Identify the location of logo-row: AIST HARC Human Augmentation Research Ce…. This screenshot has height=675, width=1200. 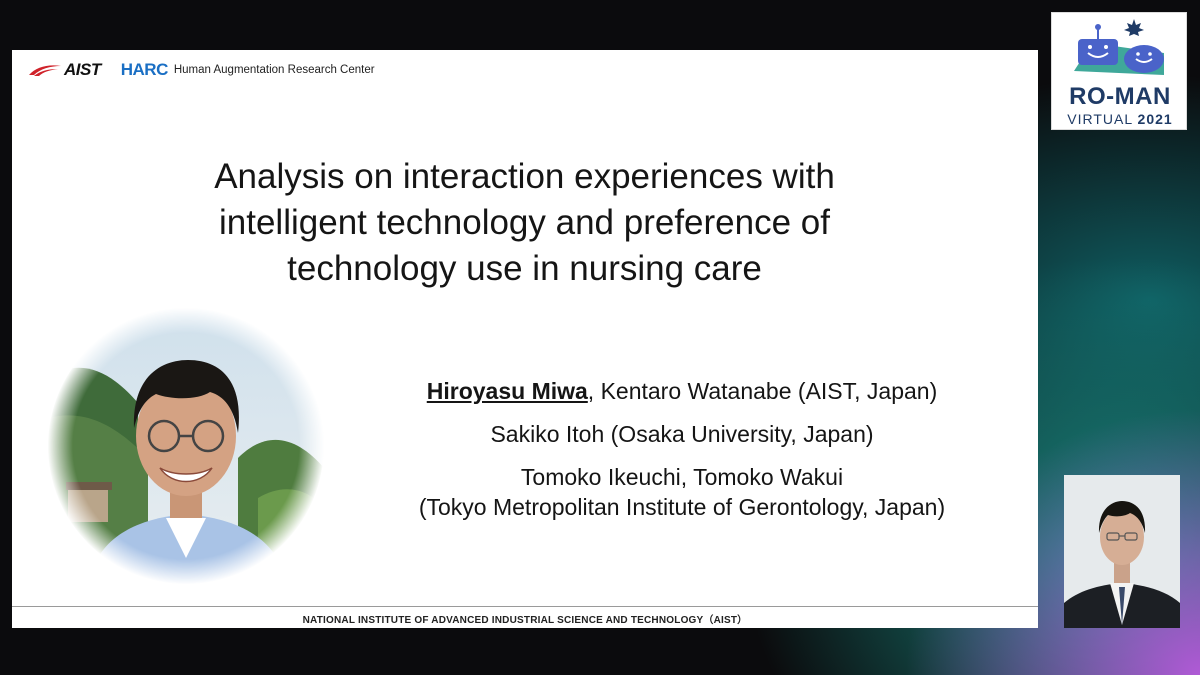
(201, 70).